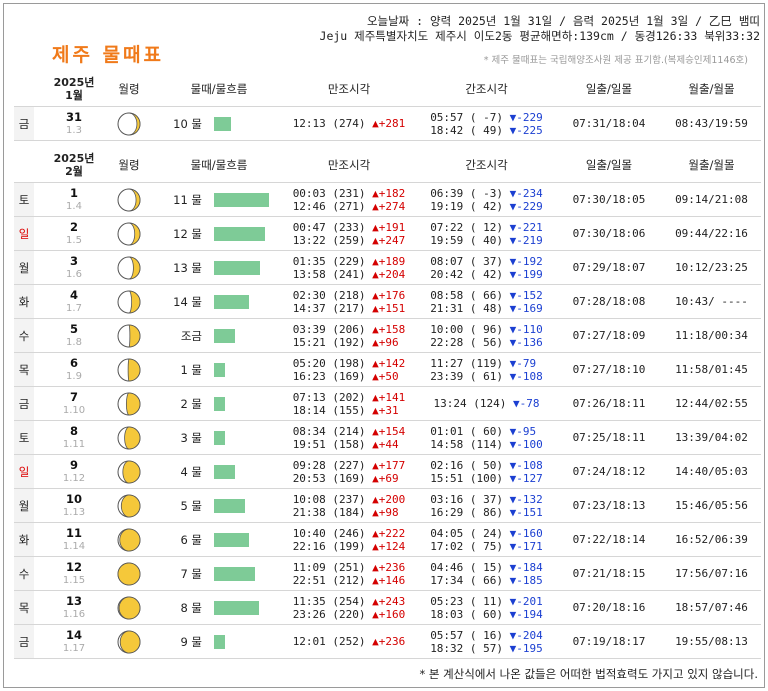  What do you see at coordinates (24, 123) in the screenshot?
I see `weekday: 금` at bounding box center [24, 123].